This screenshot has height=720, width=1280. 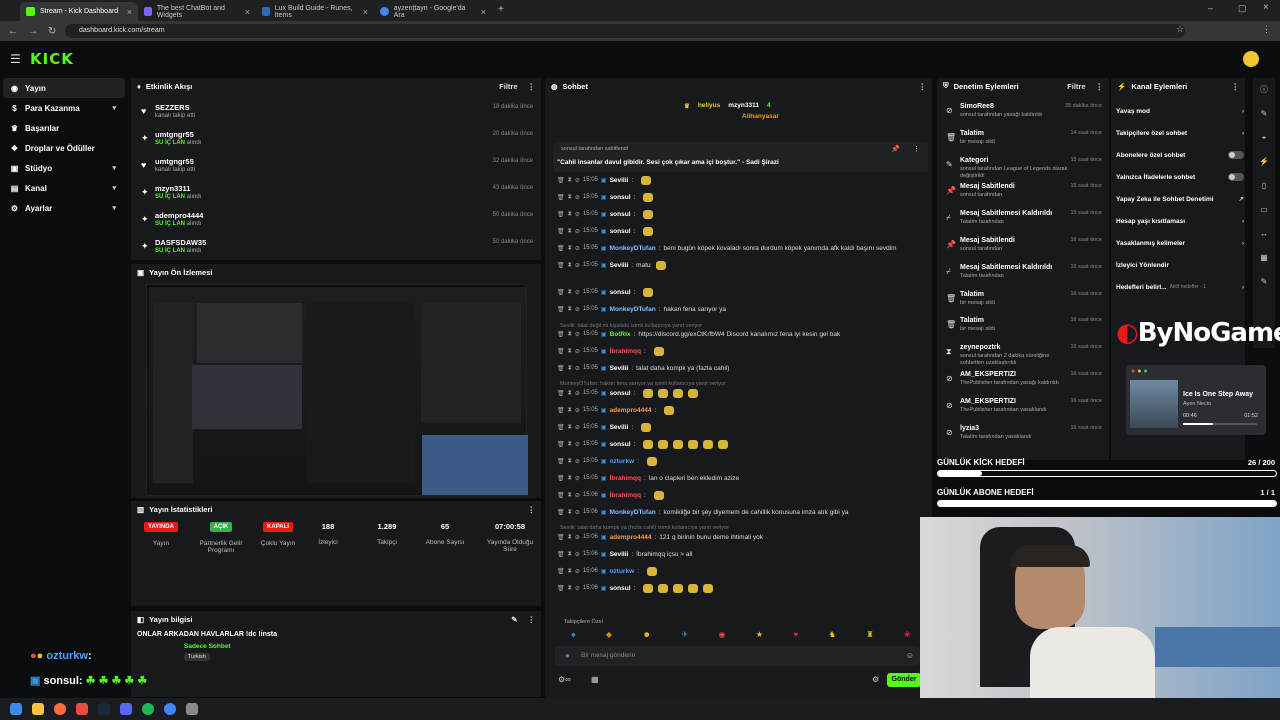 I want to click on sidebar-item-kanal: ▤ Kanal ▾, so click(x=64, y=188).